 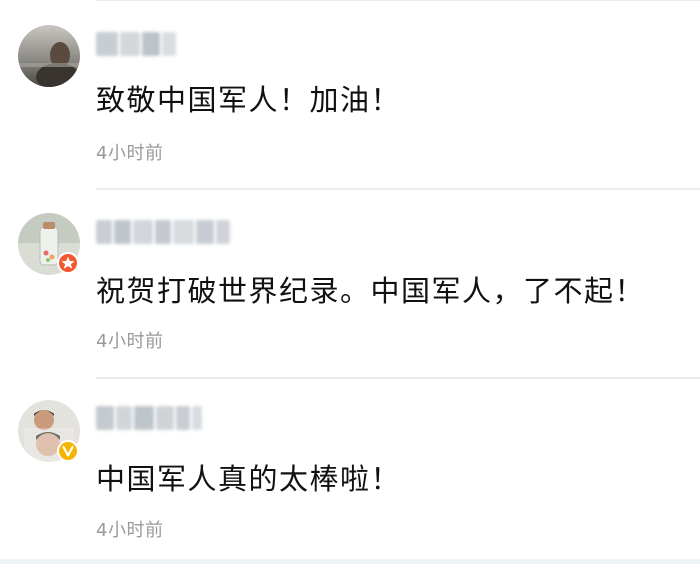 I want to click on verified-v-badge-icon, so click(x=68, y=451).